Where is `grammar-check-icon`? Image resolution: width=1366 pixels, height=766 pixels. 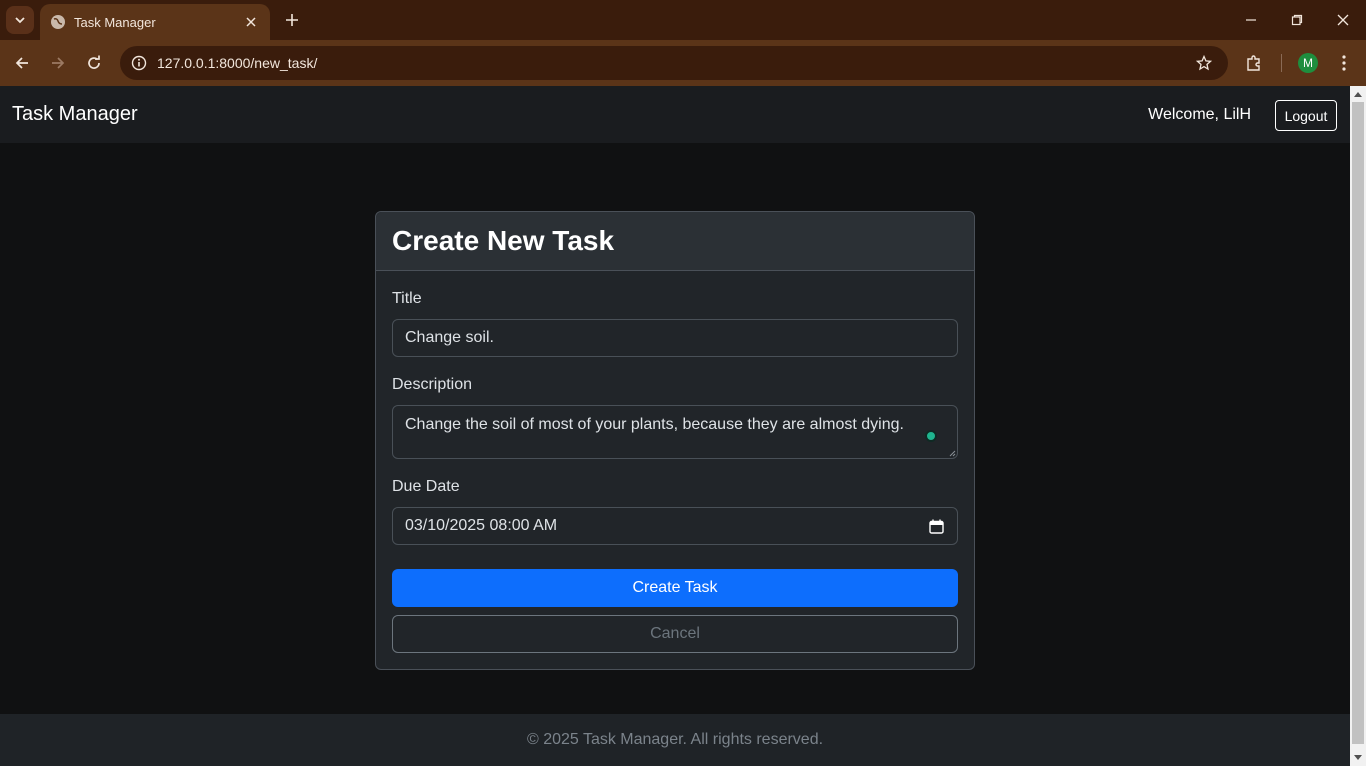
grammar-check-icon is located at coordinates (931, 436).